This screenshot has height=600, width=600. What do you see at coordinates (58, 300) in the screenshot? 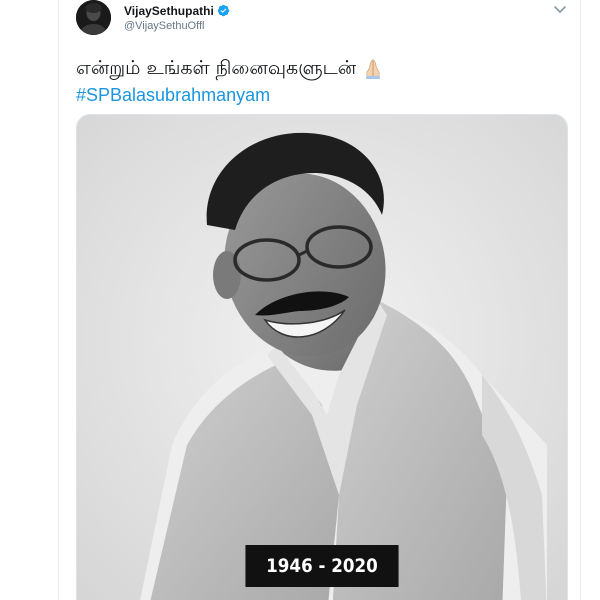
I see `timeline-divider-left` at bounding box center [58, 300].